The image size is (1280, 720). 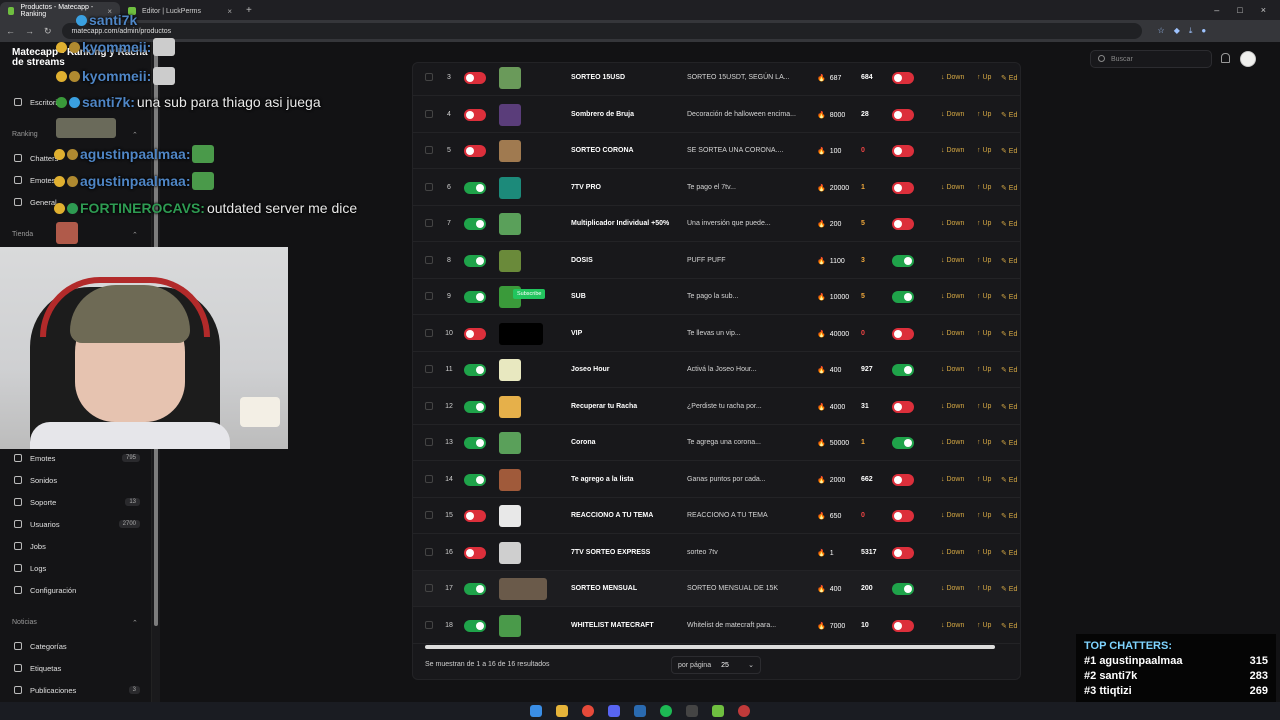 What do you see at coordinates (77, 502) in the screenshot?
I see `sidebar-item-soporte: Soporte 13` at bounding box center [77, 502].